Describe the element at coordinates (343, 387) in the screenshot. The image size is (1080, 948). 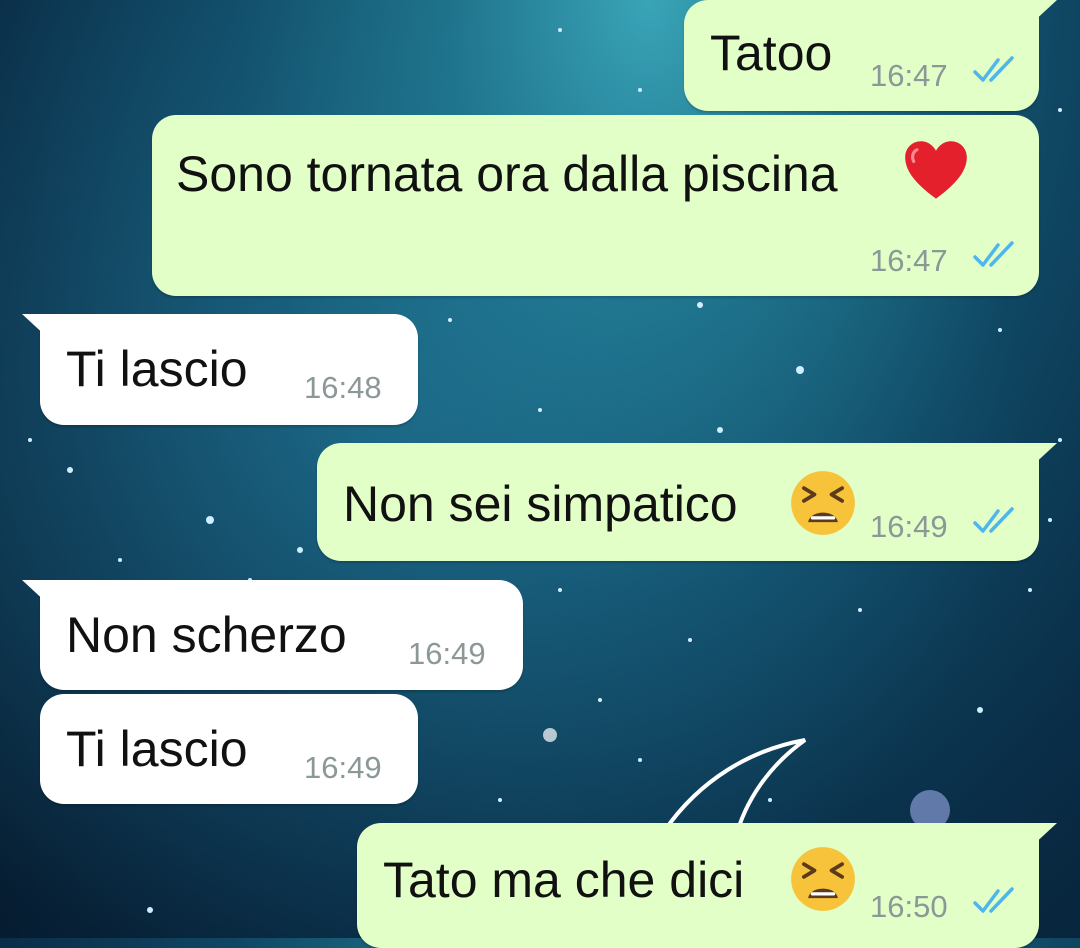
I see `message-time: 16:48` at that location.